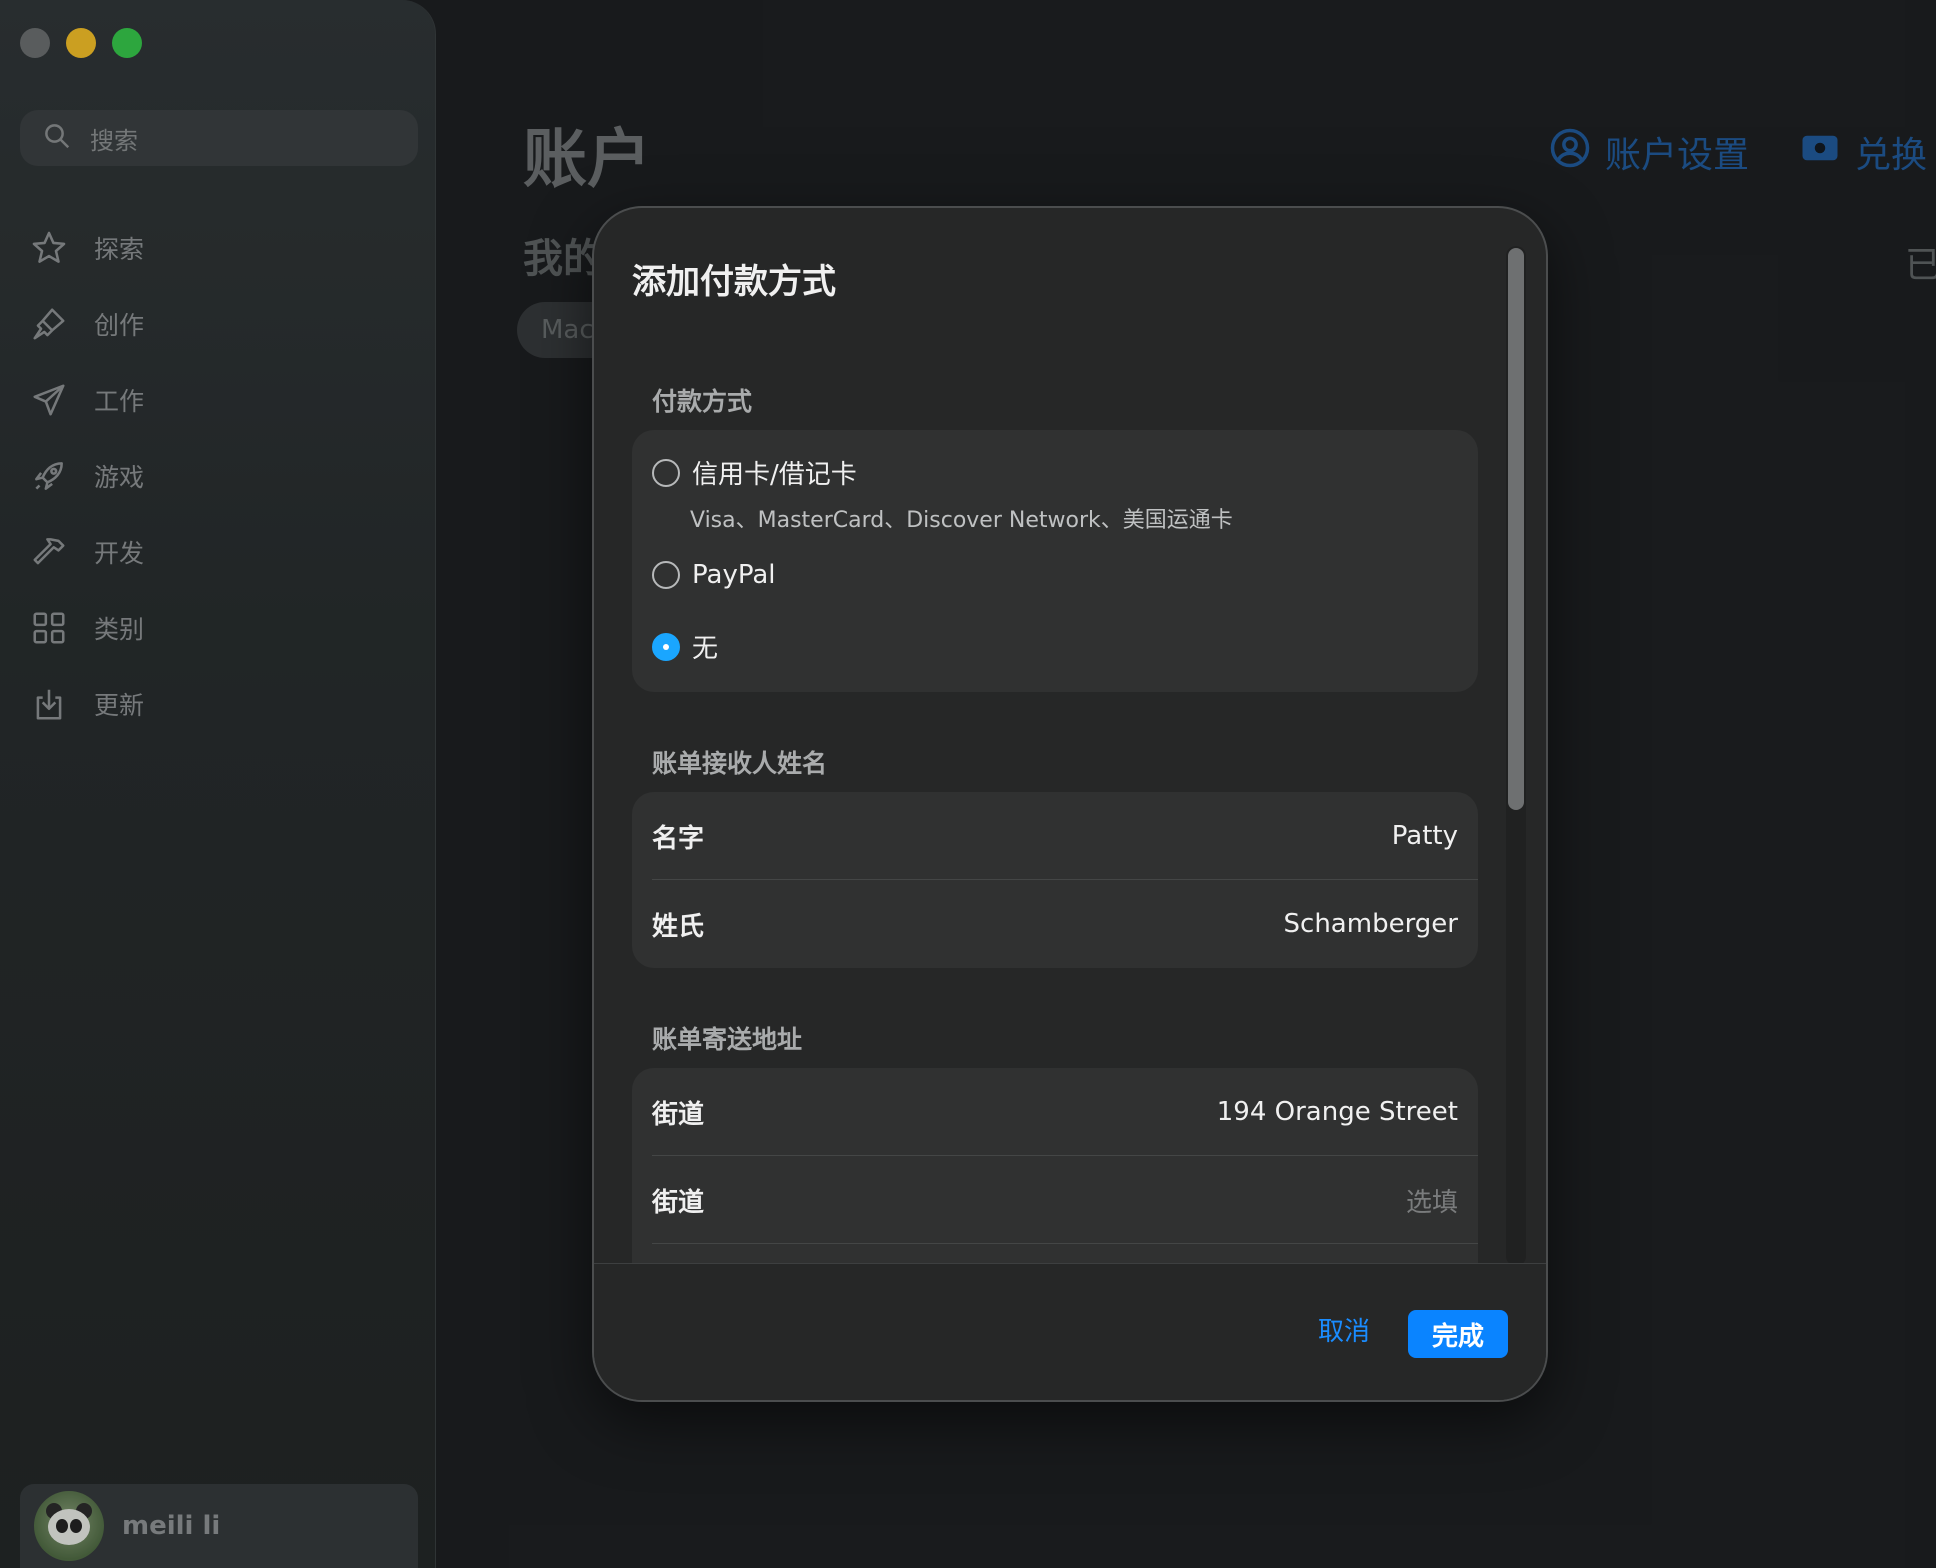 This screenshot has height=1568, width=1936. I want to click on scrollbar, so click(1516, 756).